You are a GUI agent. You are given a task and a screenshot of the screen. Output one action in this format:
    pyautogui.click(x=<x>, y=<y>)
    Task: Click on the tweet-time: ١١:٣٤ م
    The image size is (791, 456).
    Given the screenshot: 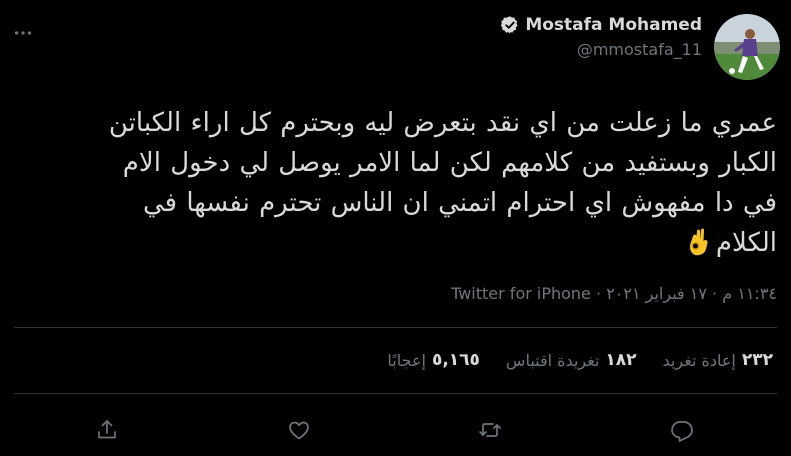 What is the action you would take?
    pyautogui.click(x=749, y=293)
    